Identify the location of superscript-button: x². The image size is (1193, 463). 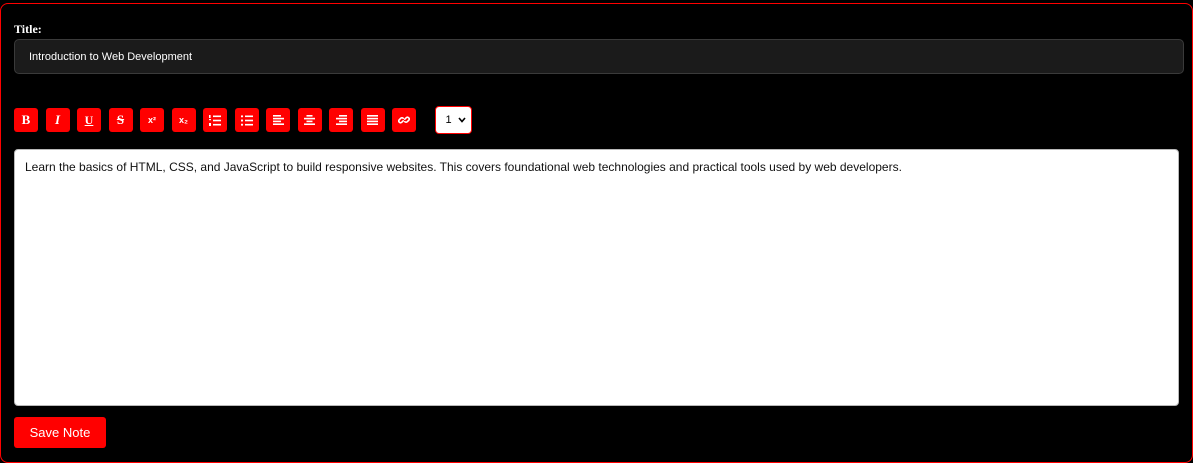
(152, 120).